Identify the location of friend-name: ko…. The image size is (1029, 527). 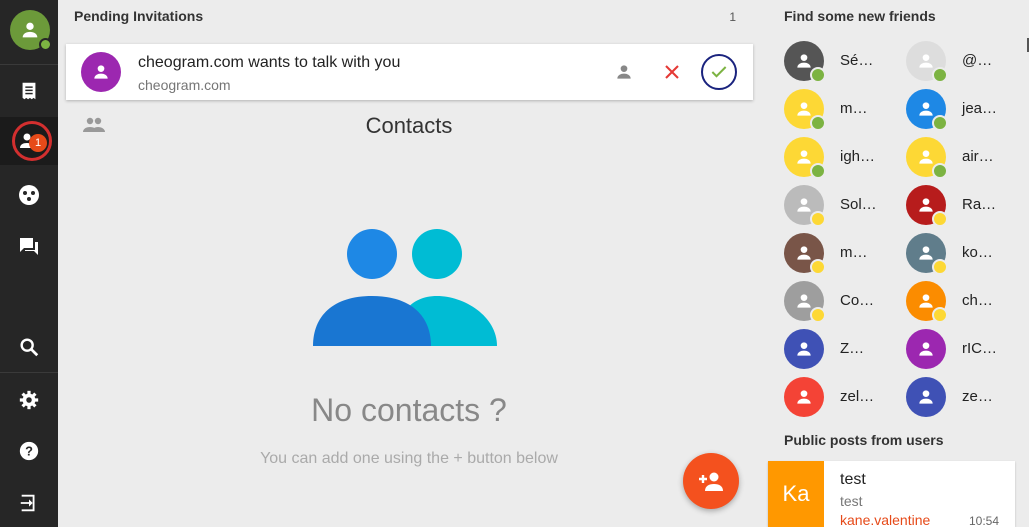
(977, 252).